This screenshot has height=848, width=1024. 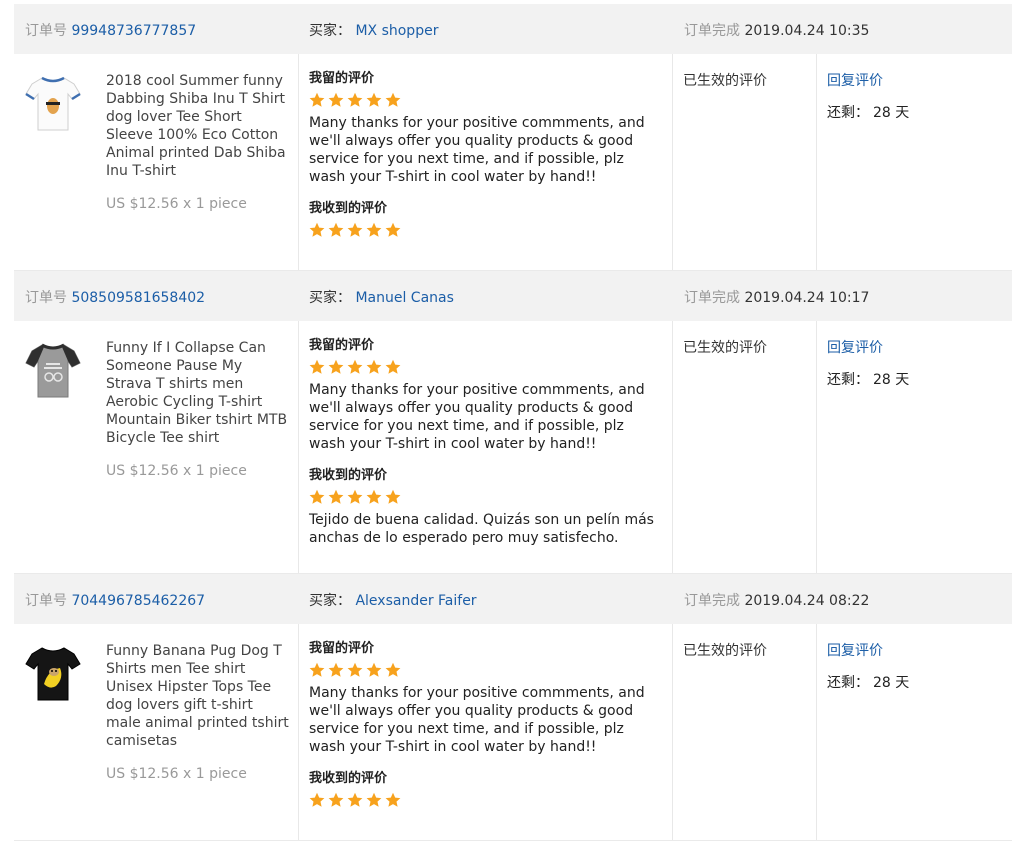 What do you see at coordinates (415, 601) in the screenshot?
I see `buyer-name-link: Alexsander Faifer` at bounding box center [415, 601].